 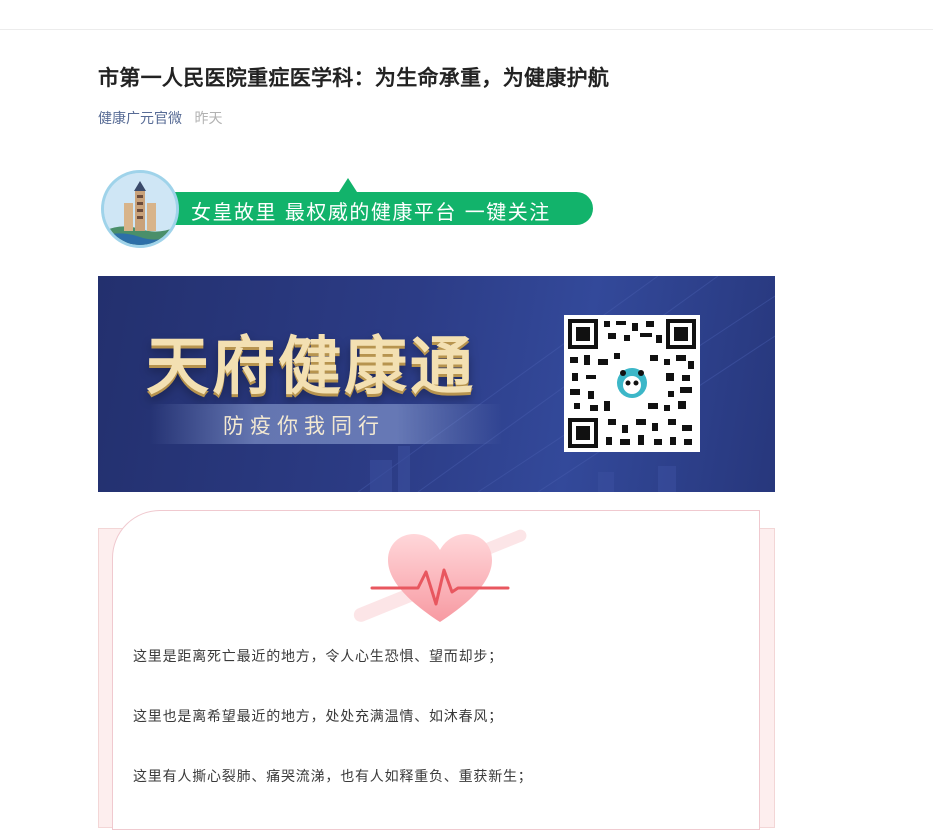 What do you see at coordinates (348, 185) in the screenshot?
I see `pointer-notch` at bounding box center [348, 185].